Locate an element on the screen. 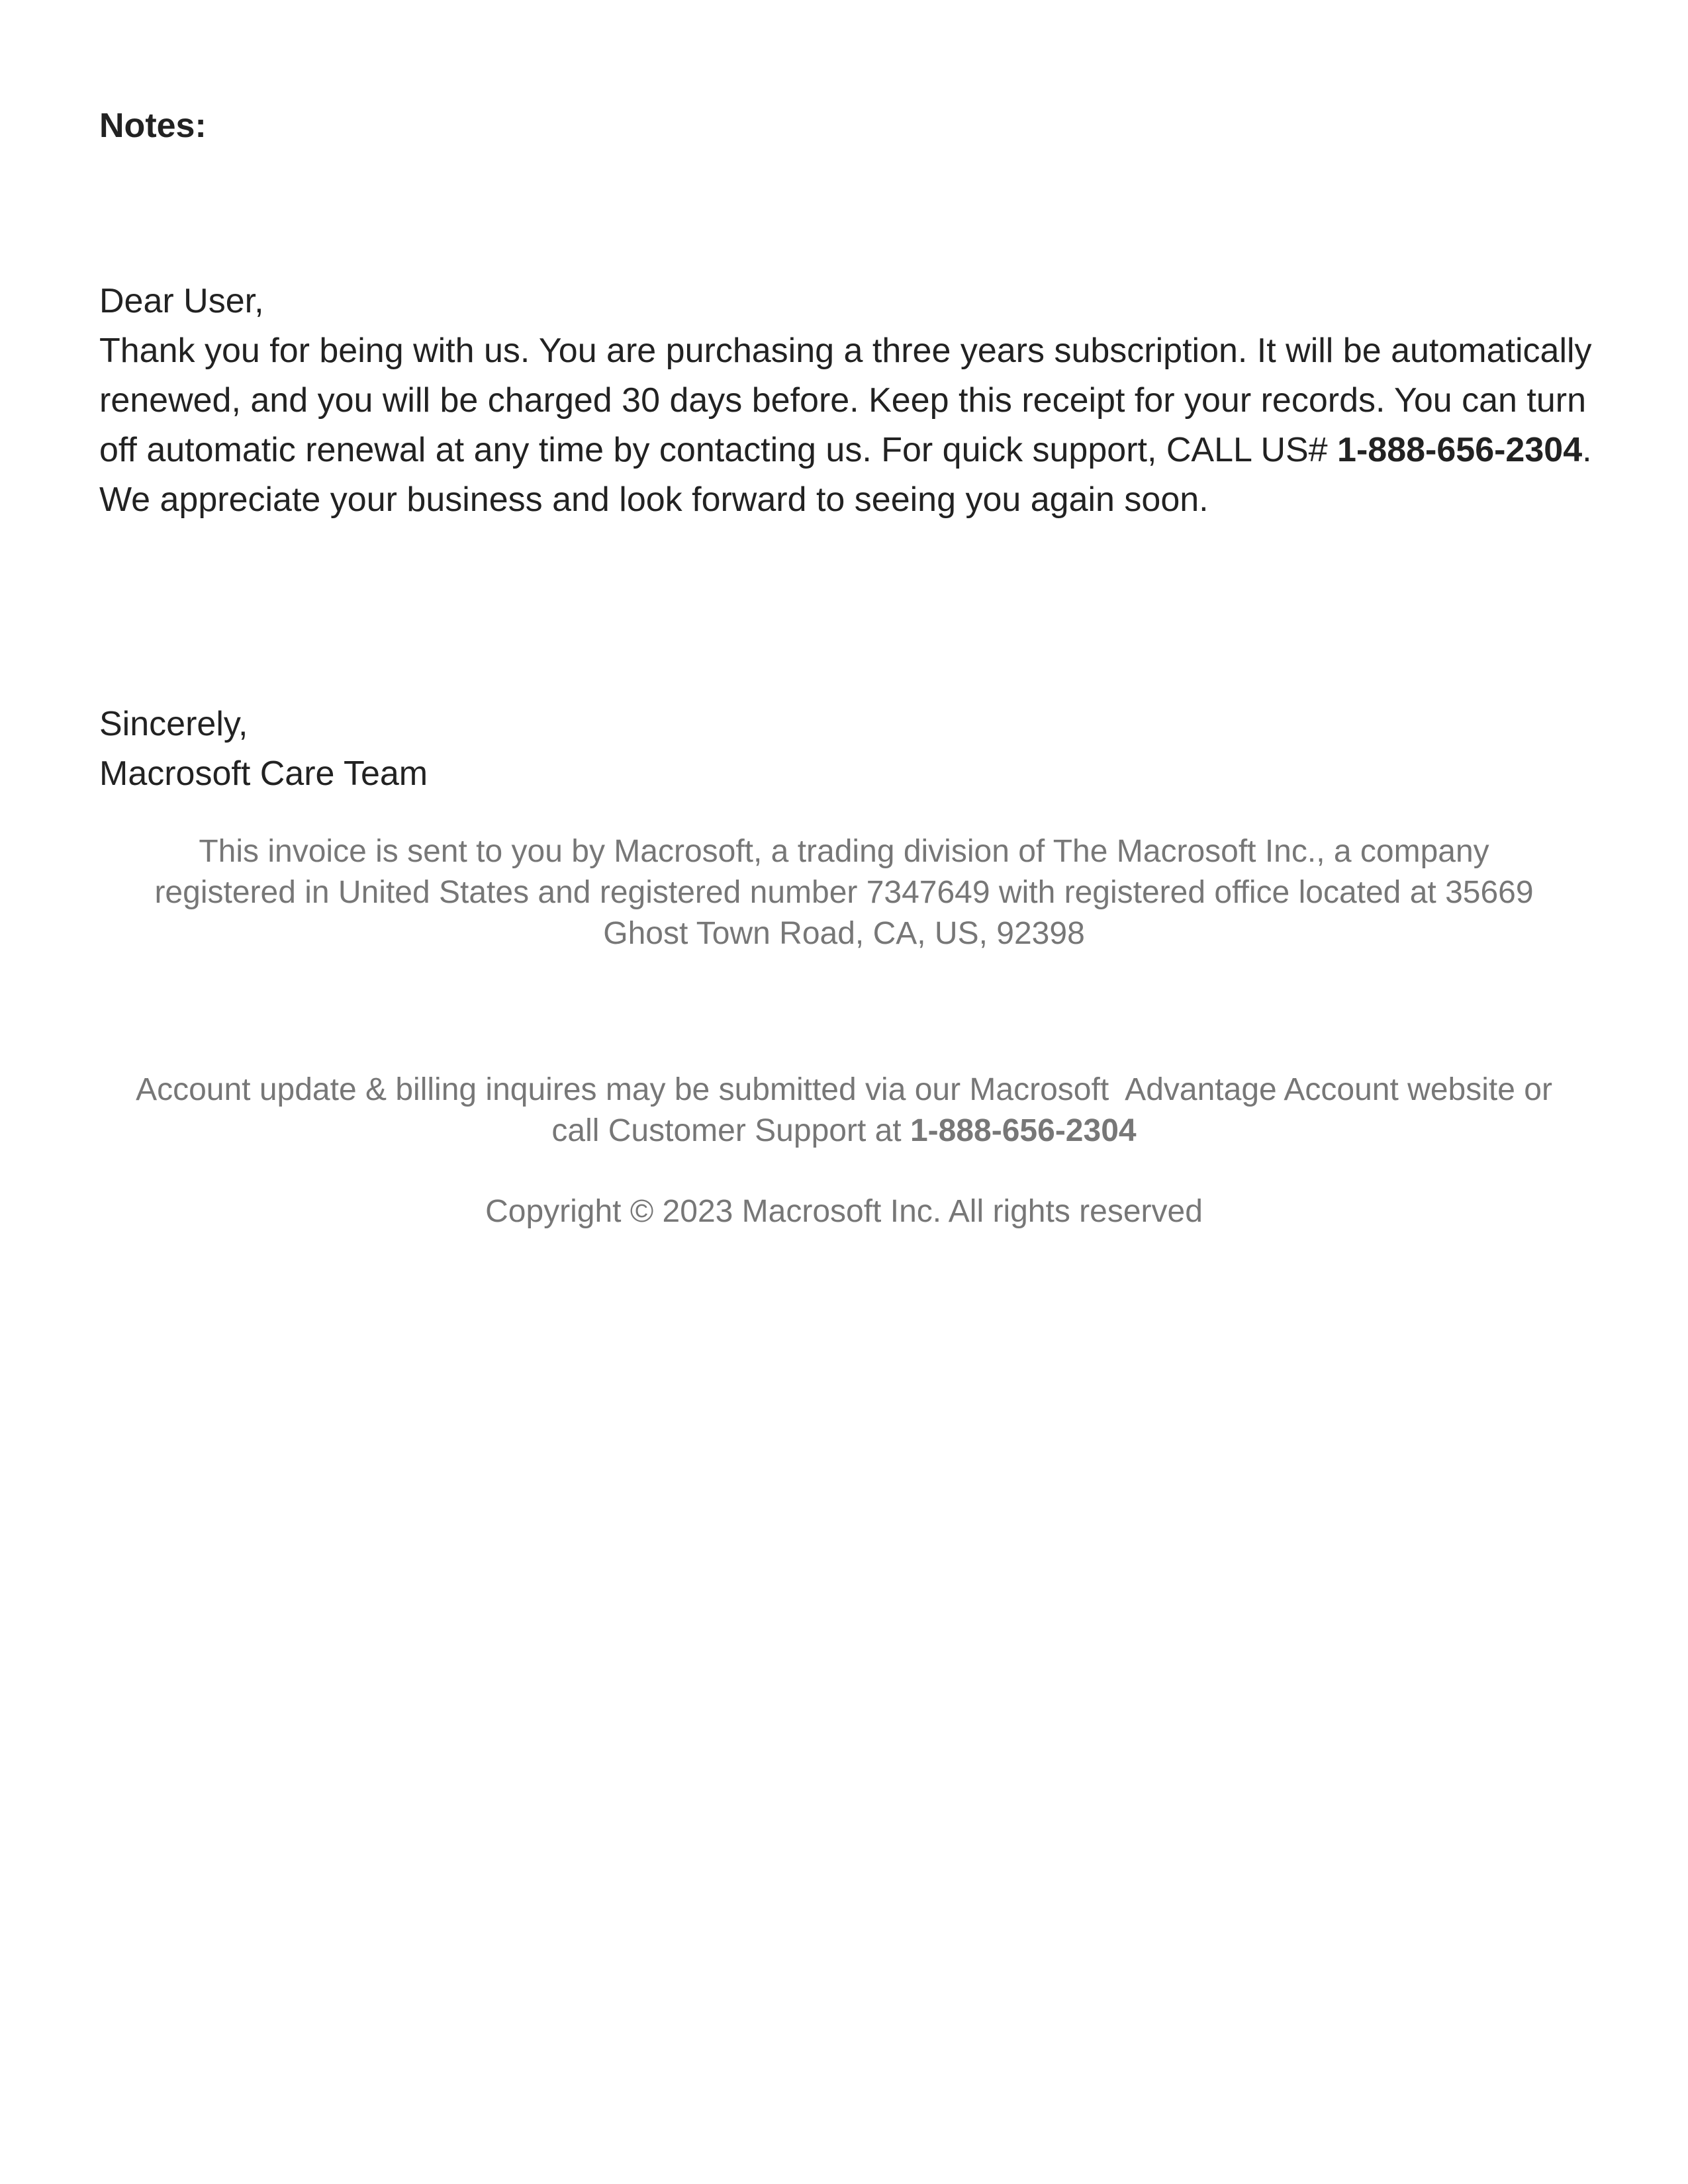  salutation: Dear User, is located at coordinates (181, 301).